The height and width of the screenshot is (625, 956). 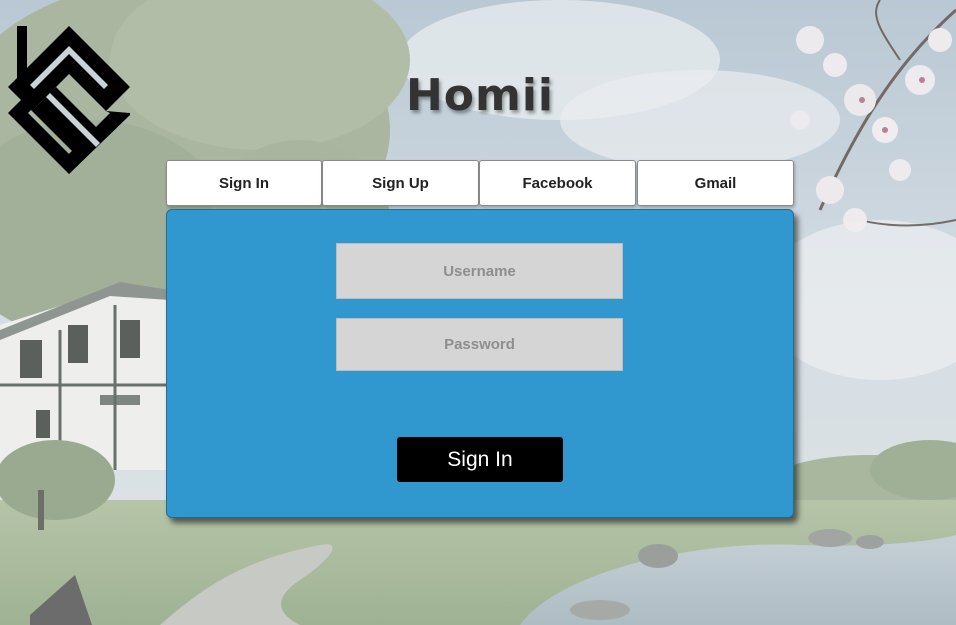 What do you see at coordinates (479, 344) in the screenshot?
I see `password-input` at bounding box center [479, 344].